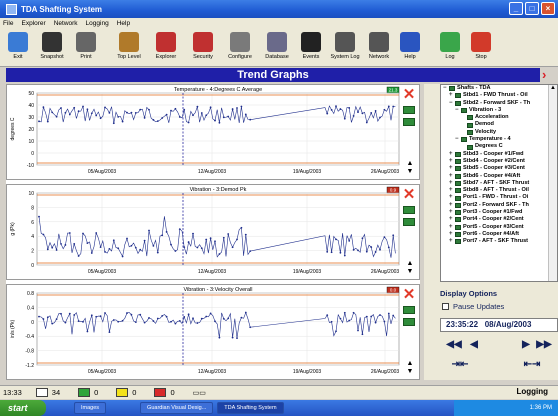 This screenshot has height=416, width=558. Describe the element at coordinates (499, 132) in the screenshot. I see `tree-item: Velocity` at that location.